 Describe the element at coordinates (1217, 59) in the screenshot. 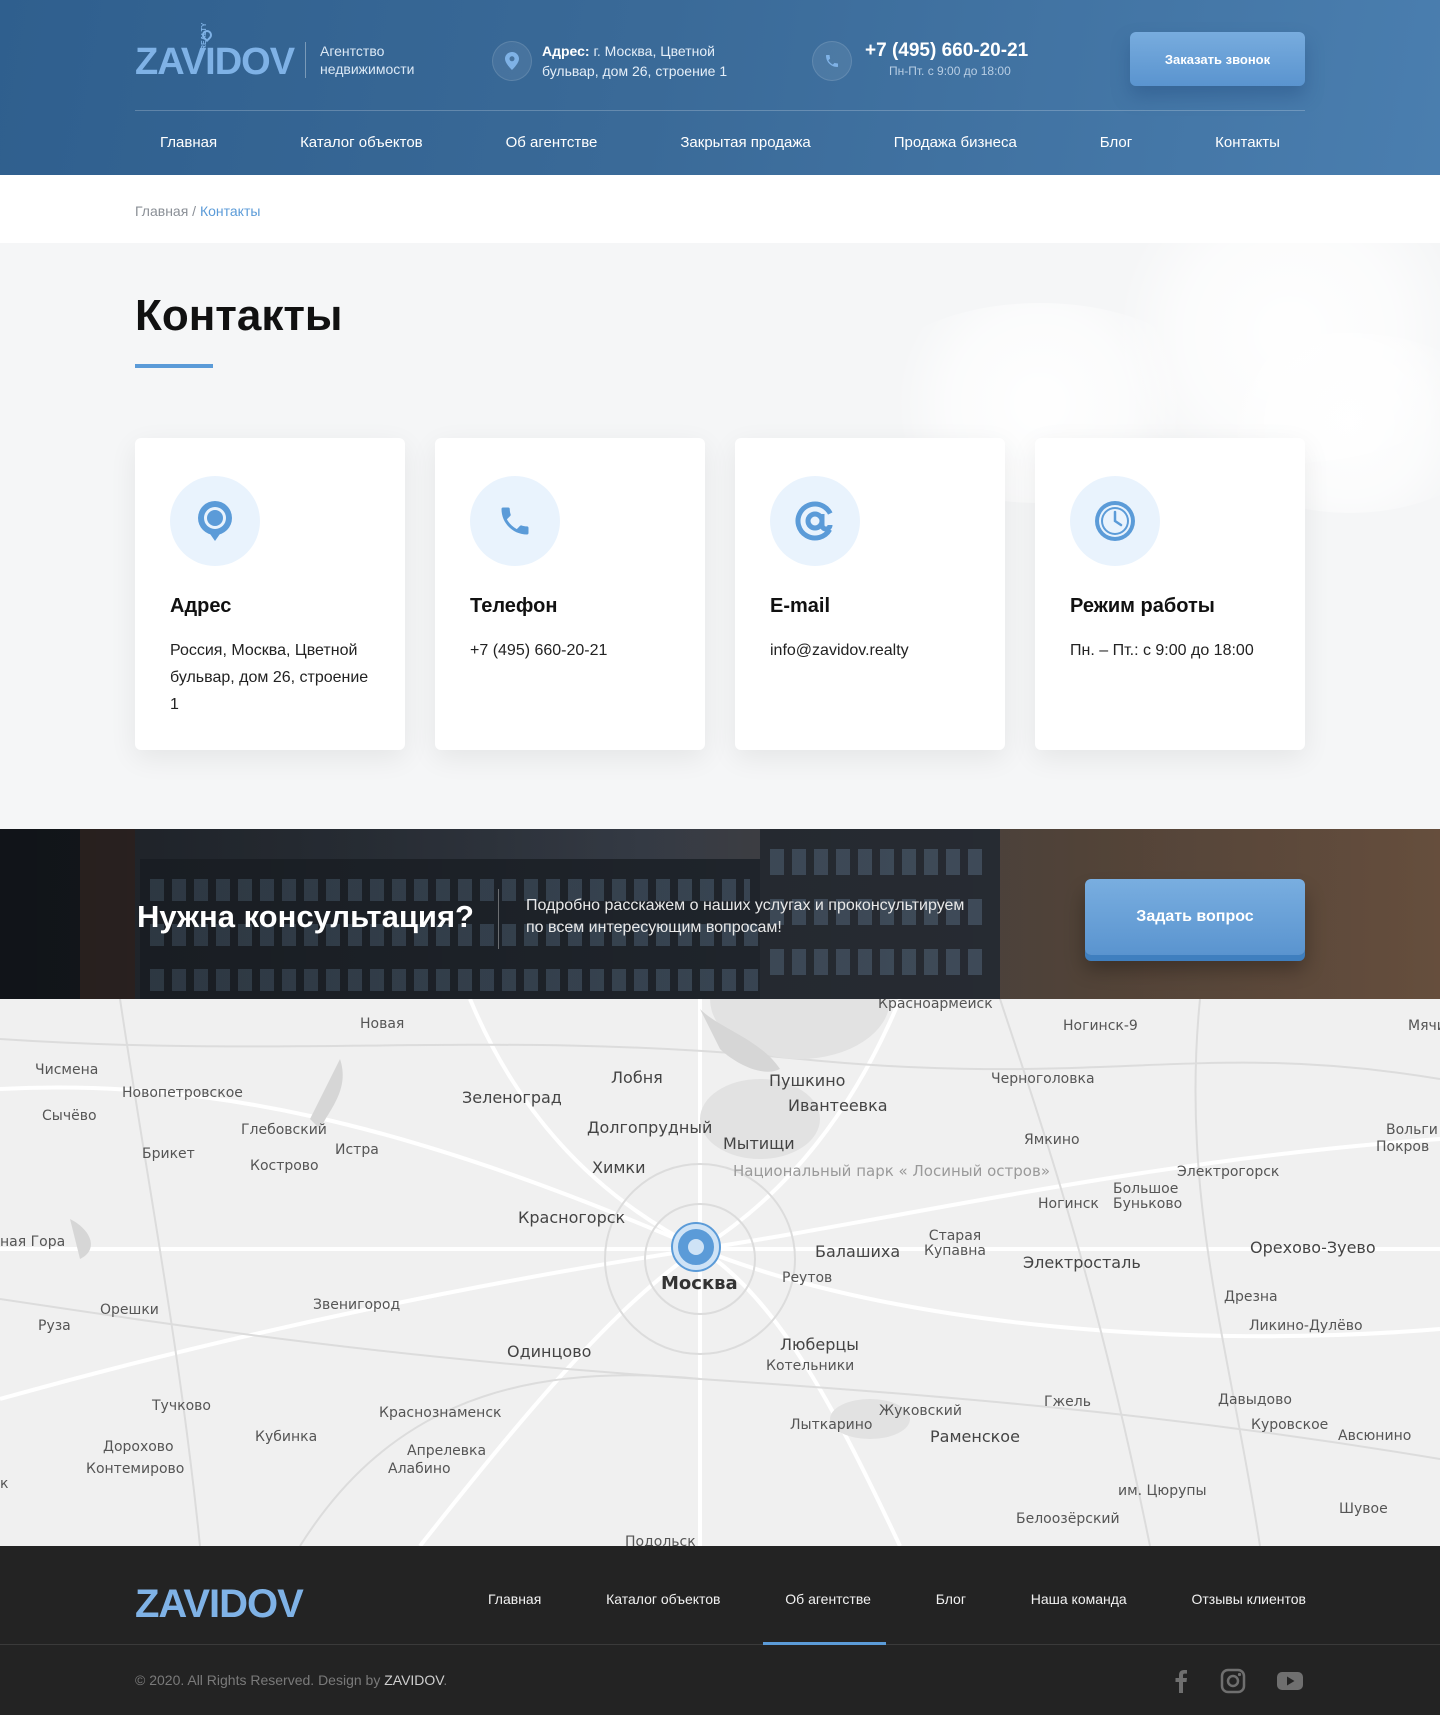

I see `callback-button: Заказать звонок` at that location.